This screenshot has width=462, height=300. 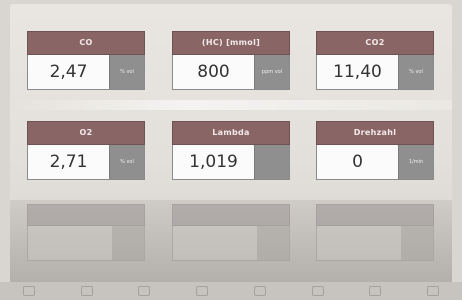 I want to click on tile-co2: CO2 11,40 % vol, so click(x=375, y=60).